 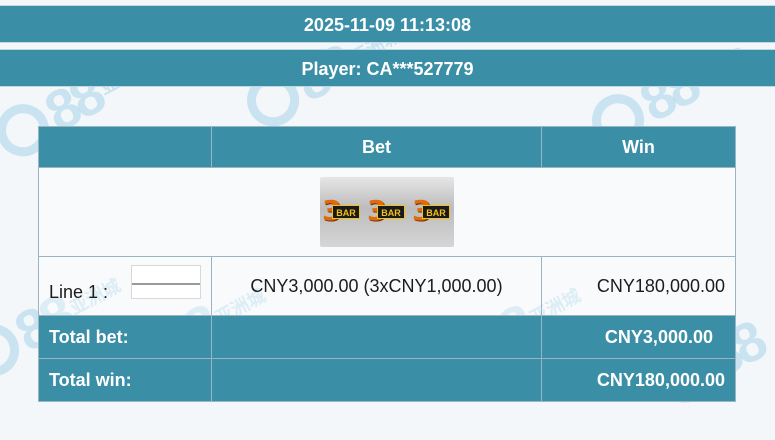 I want to click on line-label-cell: Line 1 :, so click(x=125, y=286).